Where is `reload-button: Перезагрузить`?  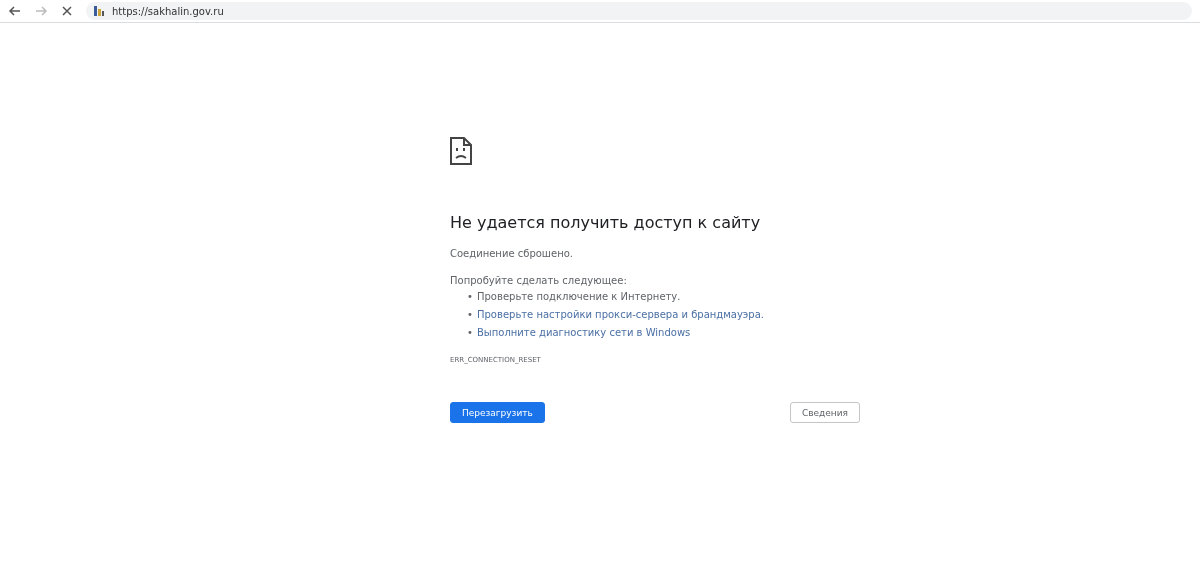
reload-button: Перезагрузить is located at coordinates (497, 412).